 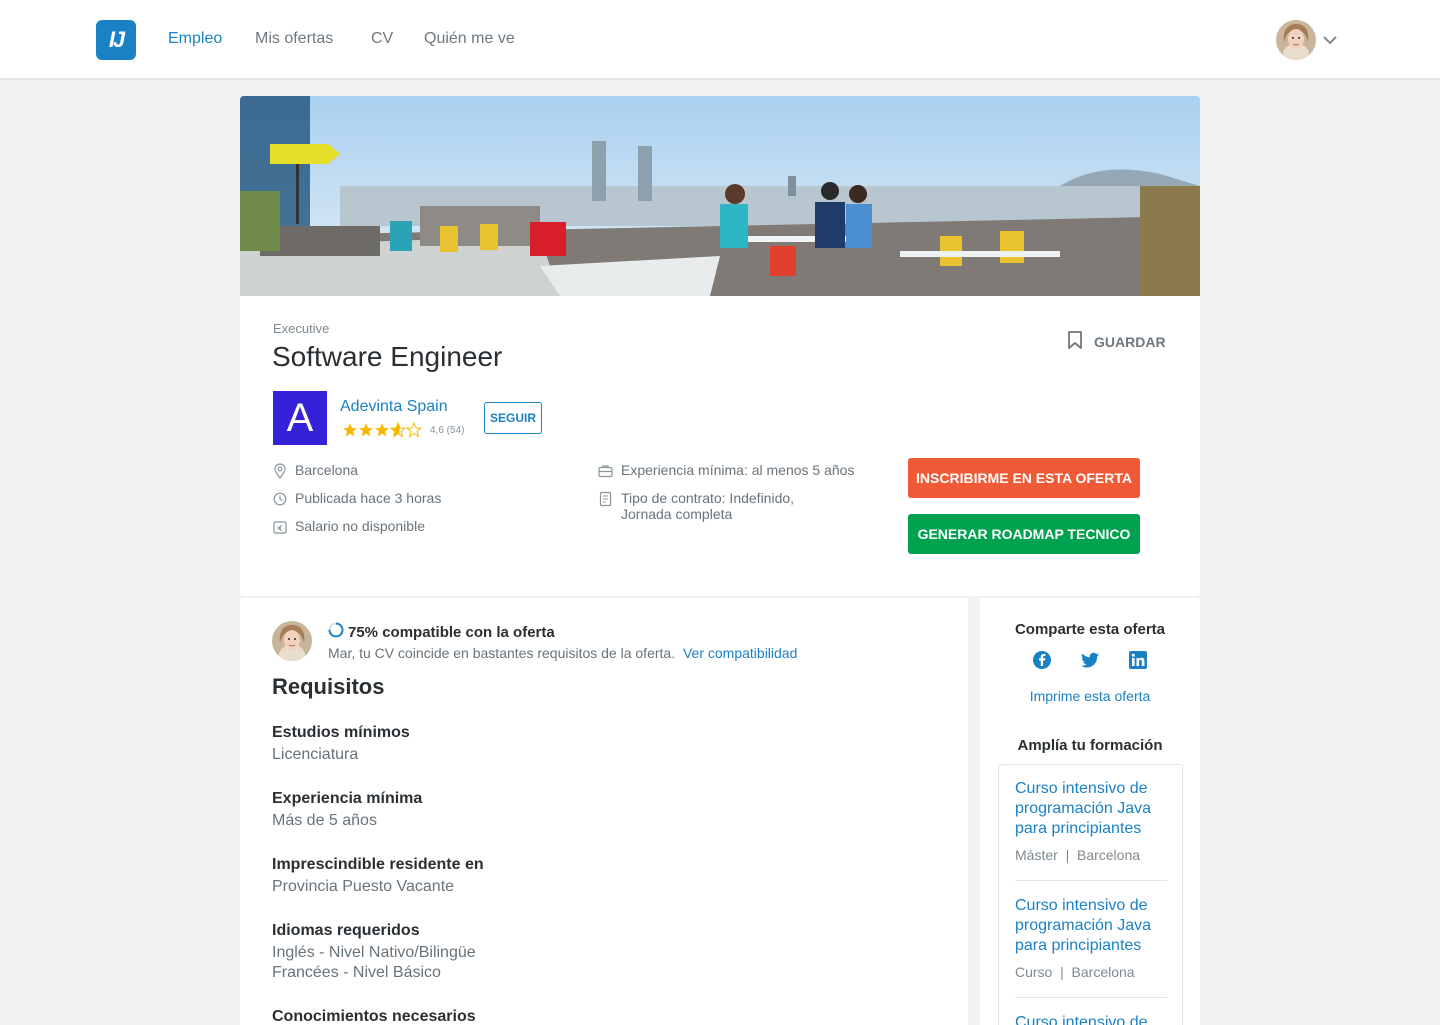 What do you see at coordinates (356, 972) in the screenshot?
I see `requirement-value-2: Francées - Nivel Básico` at bounding box center [356, 972].